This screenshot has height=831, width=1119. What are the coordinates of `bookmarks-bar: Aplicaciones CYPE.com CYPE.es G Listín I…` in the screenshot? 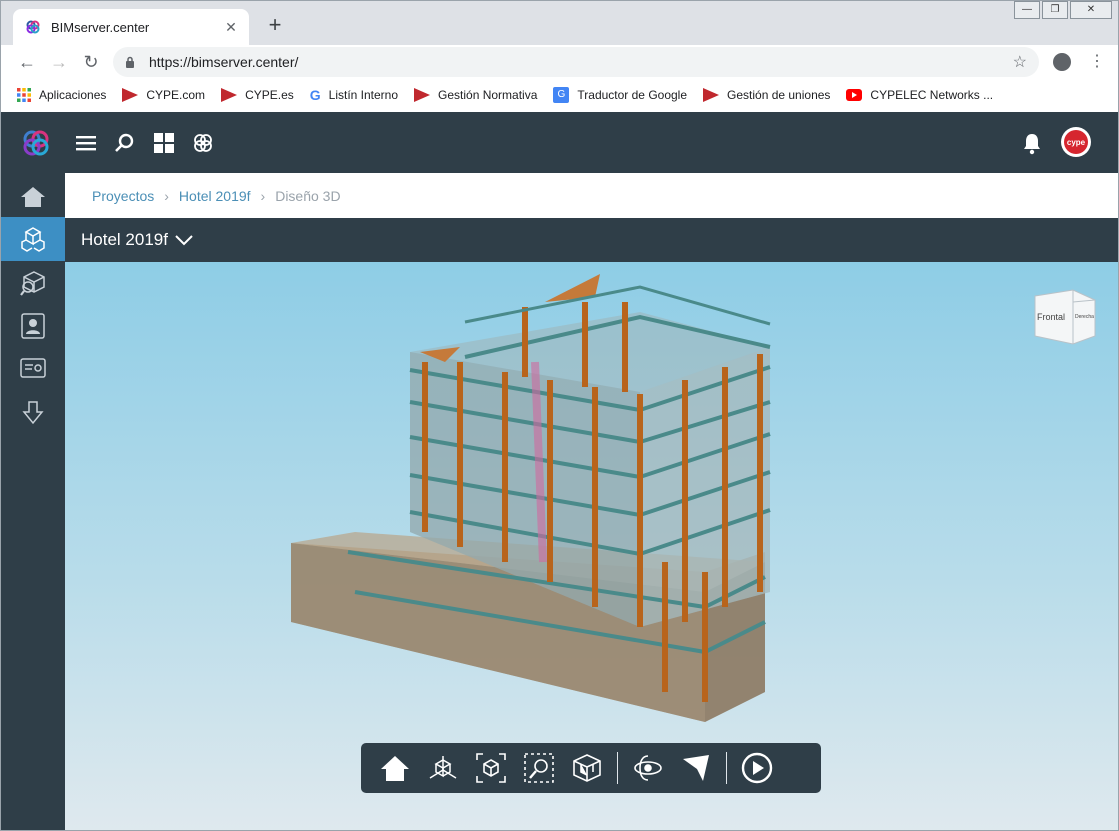 It's located at (559, 95).